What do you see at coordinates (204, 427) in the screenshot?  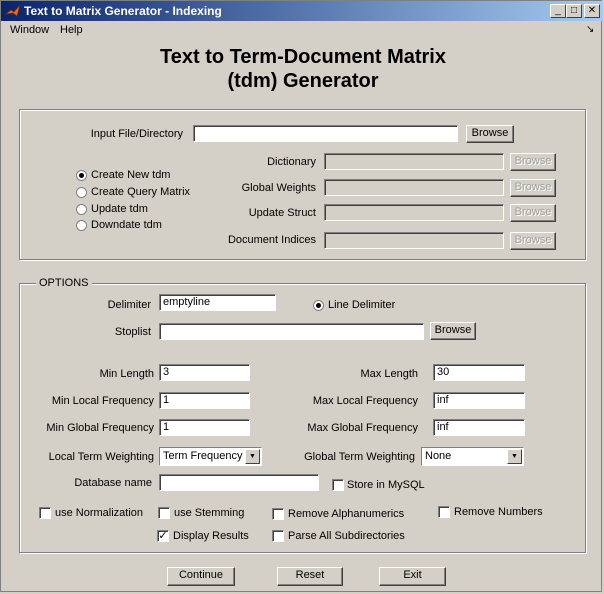 I see `min-global-frequency-field: 1` at bounding box center [204, 427].